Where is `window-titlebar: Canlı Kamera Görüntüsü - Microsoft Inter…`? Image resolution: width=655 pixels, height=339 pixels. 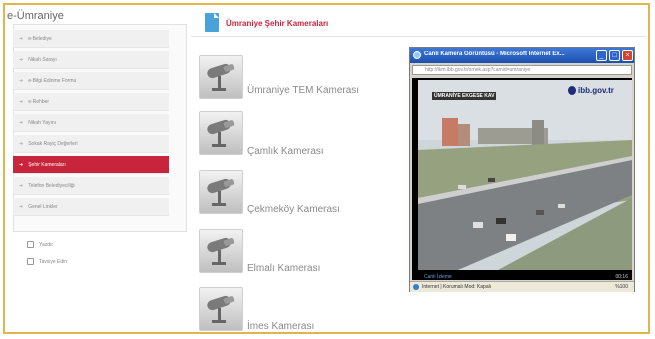
window-titlebar: Canlı Kamera Görüntüsü - Microsoft Inter… is located at coordinates (522, 55).